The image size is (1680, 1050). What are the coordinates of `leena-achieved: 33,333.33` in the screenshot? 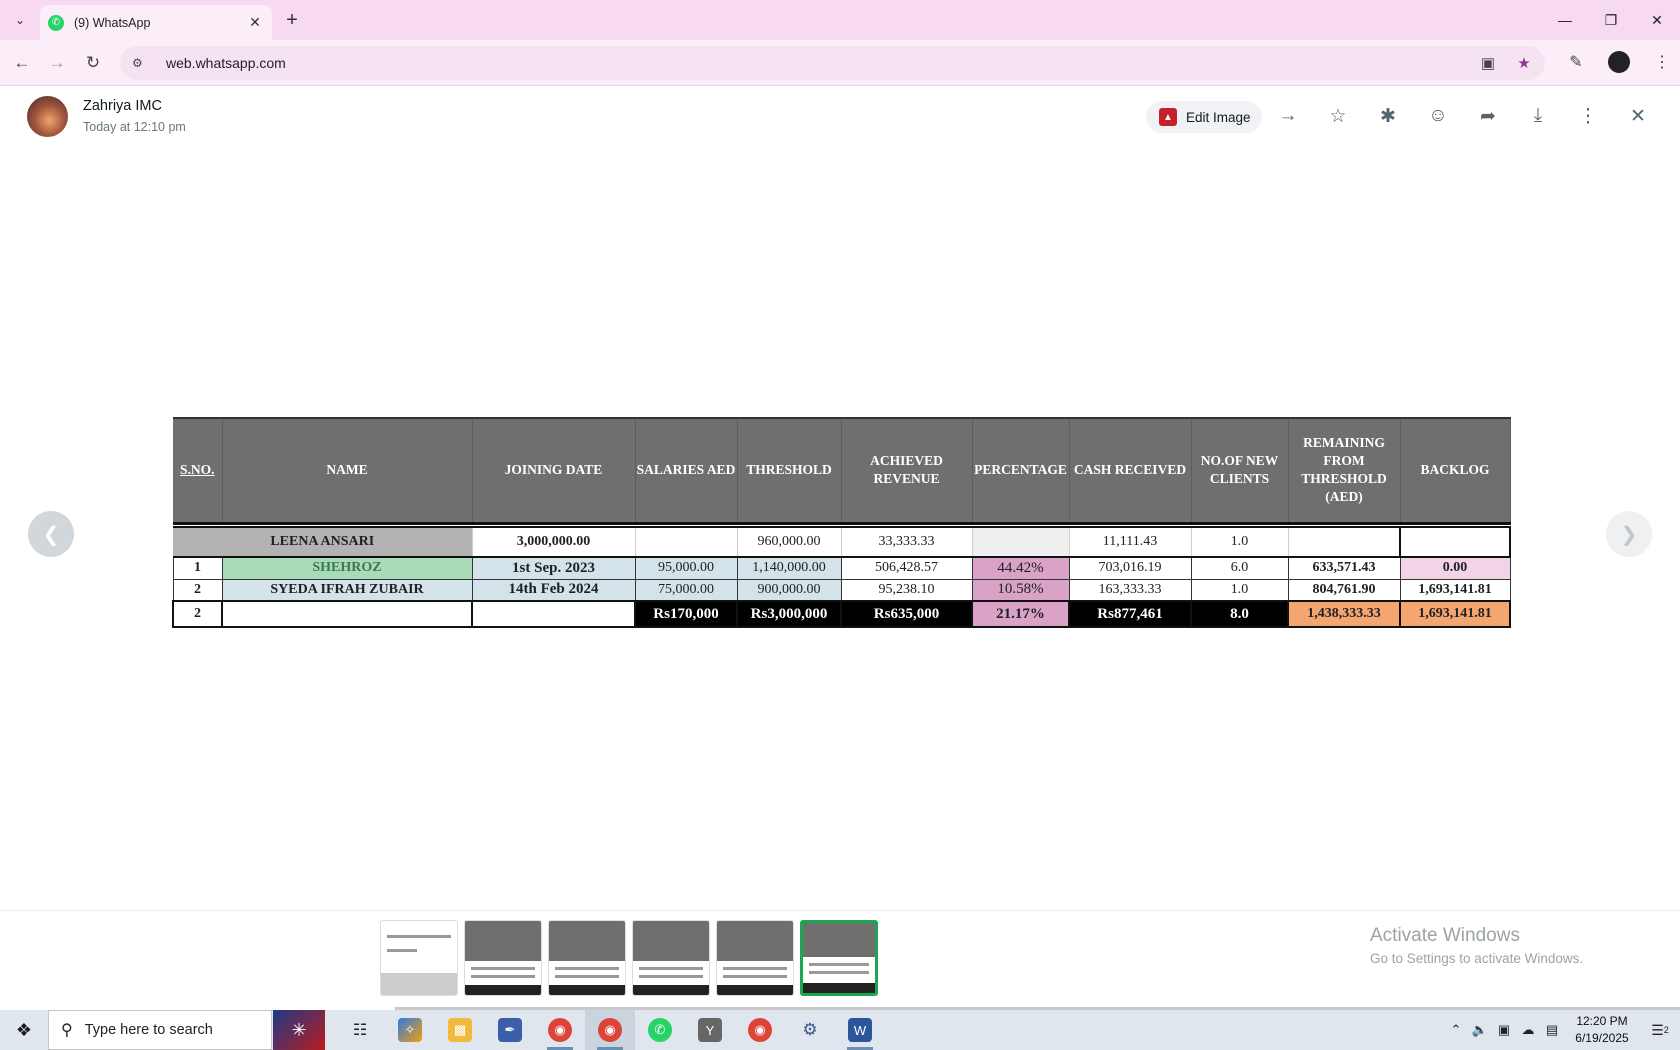 It's located at (907, 542).